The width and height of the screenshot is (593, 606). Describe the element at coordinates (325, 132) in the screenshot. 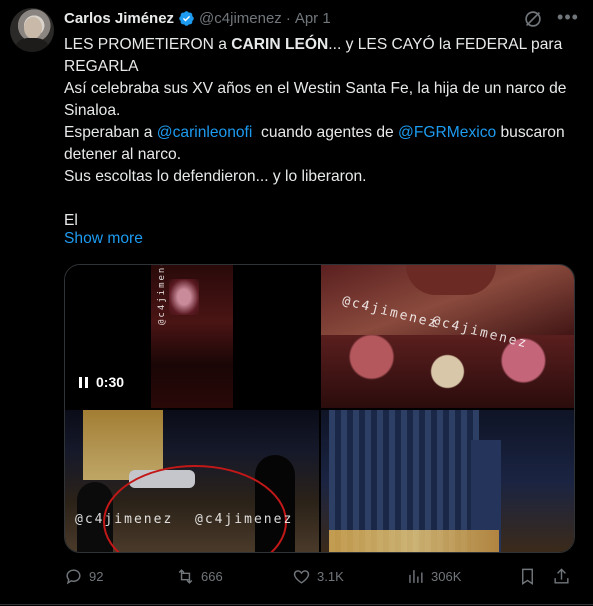

I see `tweet-text-segment: cuando agentes de` at that location.